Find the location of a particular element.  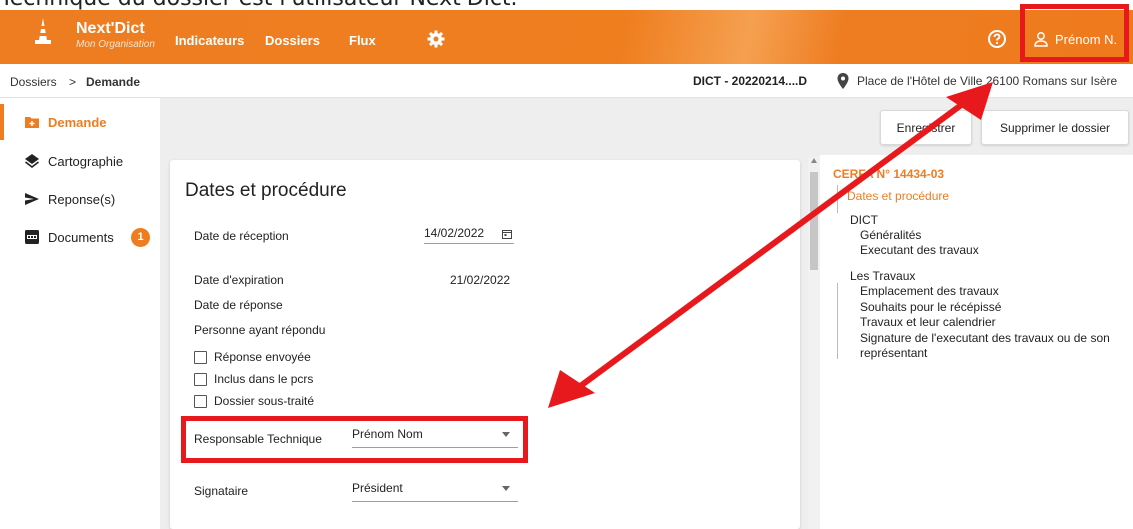

outline-header: CERFA N° 14434-03 is located at coordinates (888, 174).